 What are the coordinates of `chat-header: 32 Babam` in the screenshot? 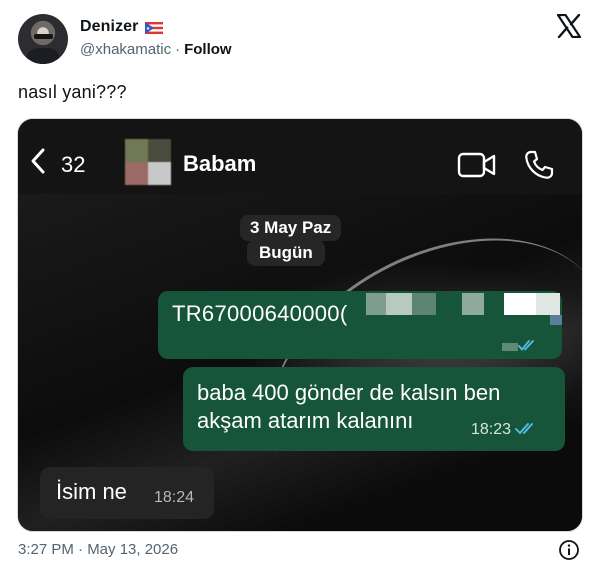 It's located at (300, 156).